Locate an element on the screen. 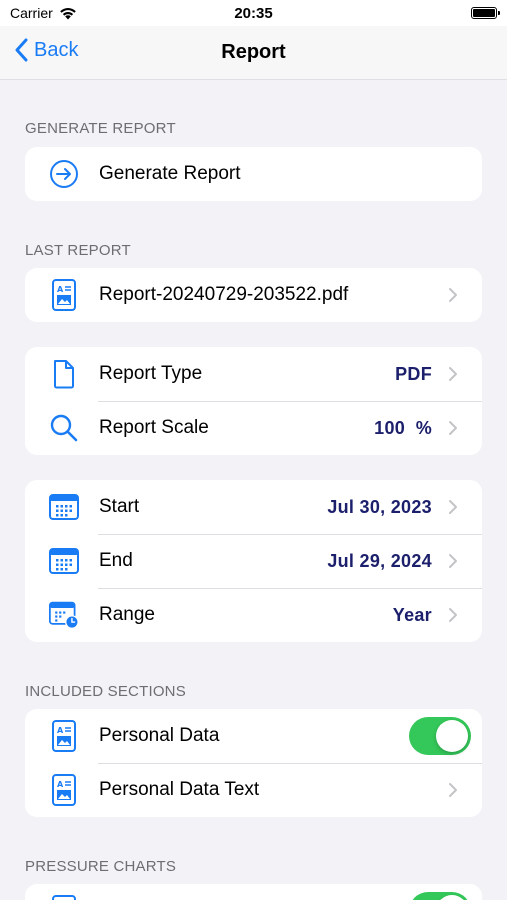  generate-report-button: Generate Report is located at coordinates (253, 174).